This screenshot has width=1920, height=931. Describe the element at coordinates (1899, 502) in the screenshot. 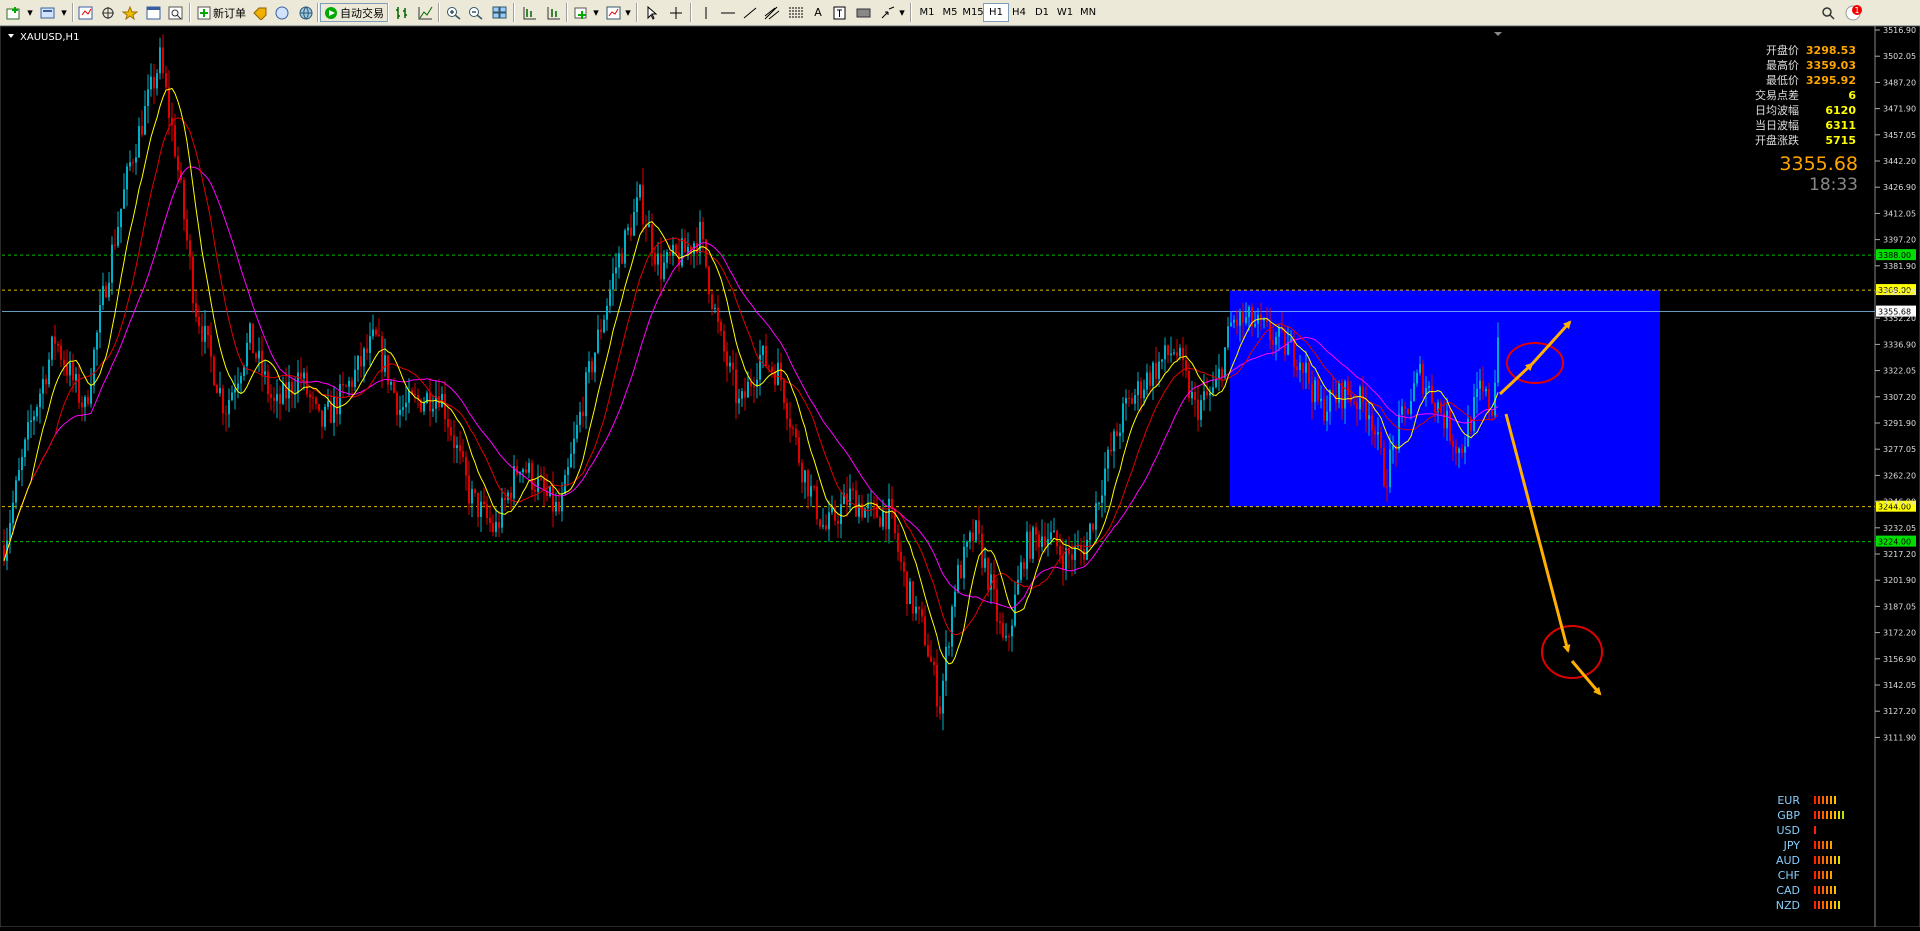

I see `price-axis-label: 3246.90` at that location.